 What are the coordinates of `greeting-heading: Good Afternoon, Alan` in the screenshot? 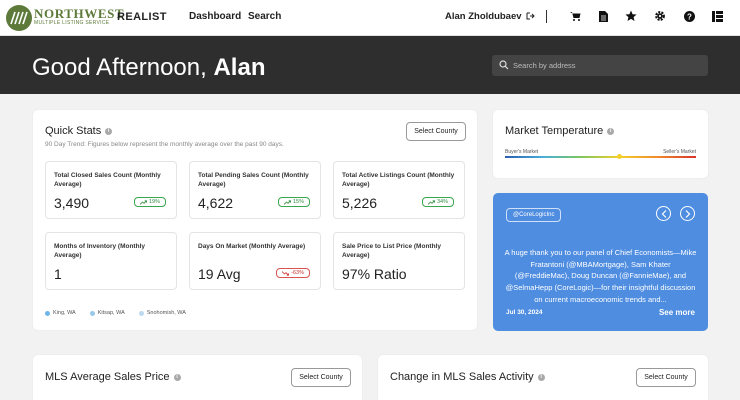 It's located at (148, 68).